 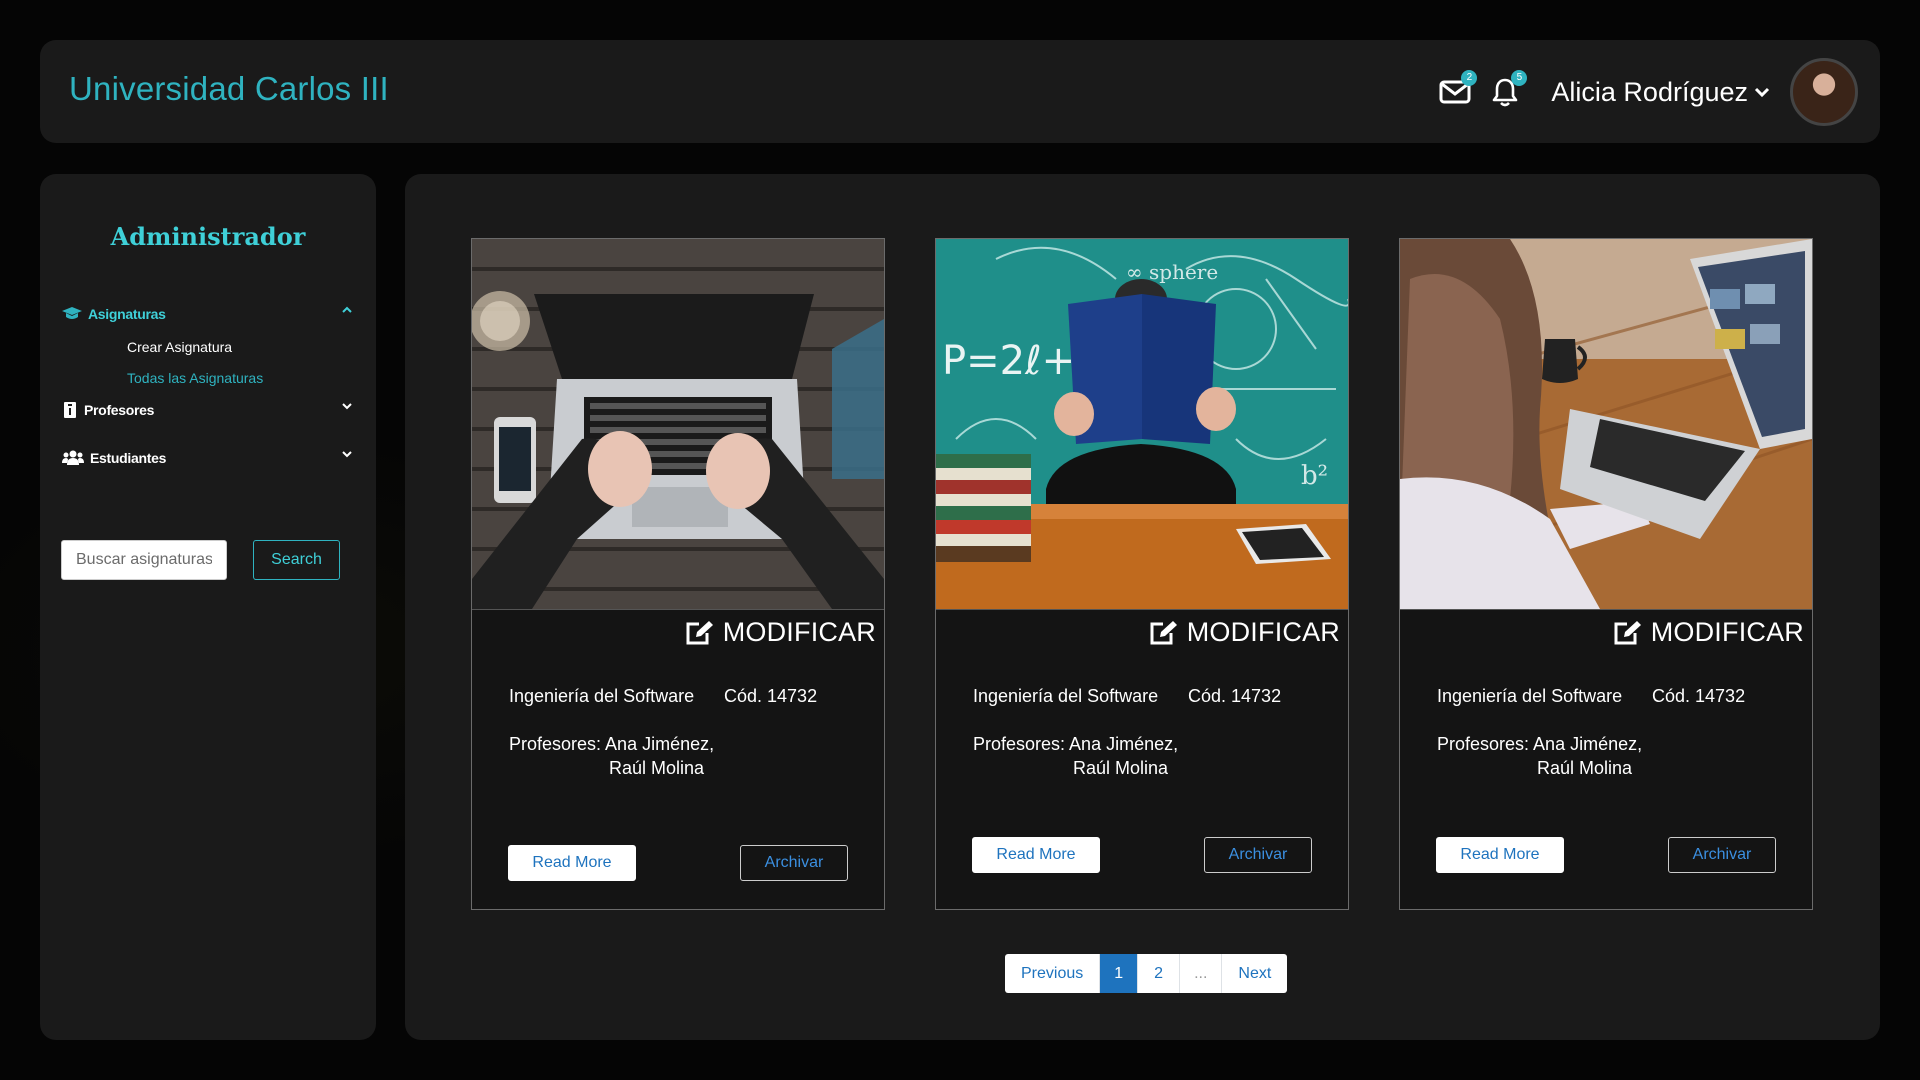 What do you see at coordinates (296, 560) in the screenshot?
I see `search-button: Search` at bounding box center [296, 560].